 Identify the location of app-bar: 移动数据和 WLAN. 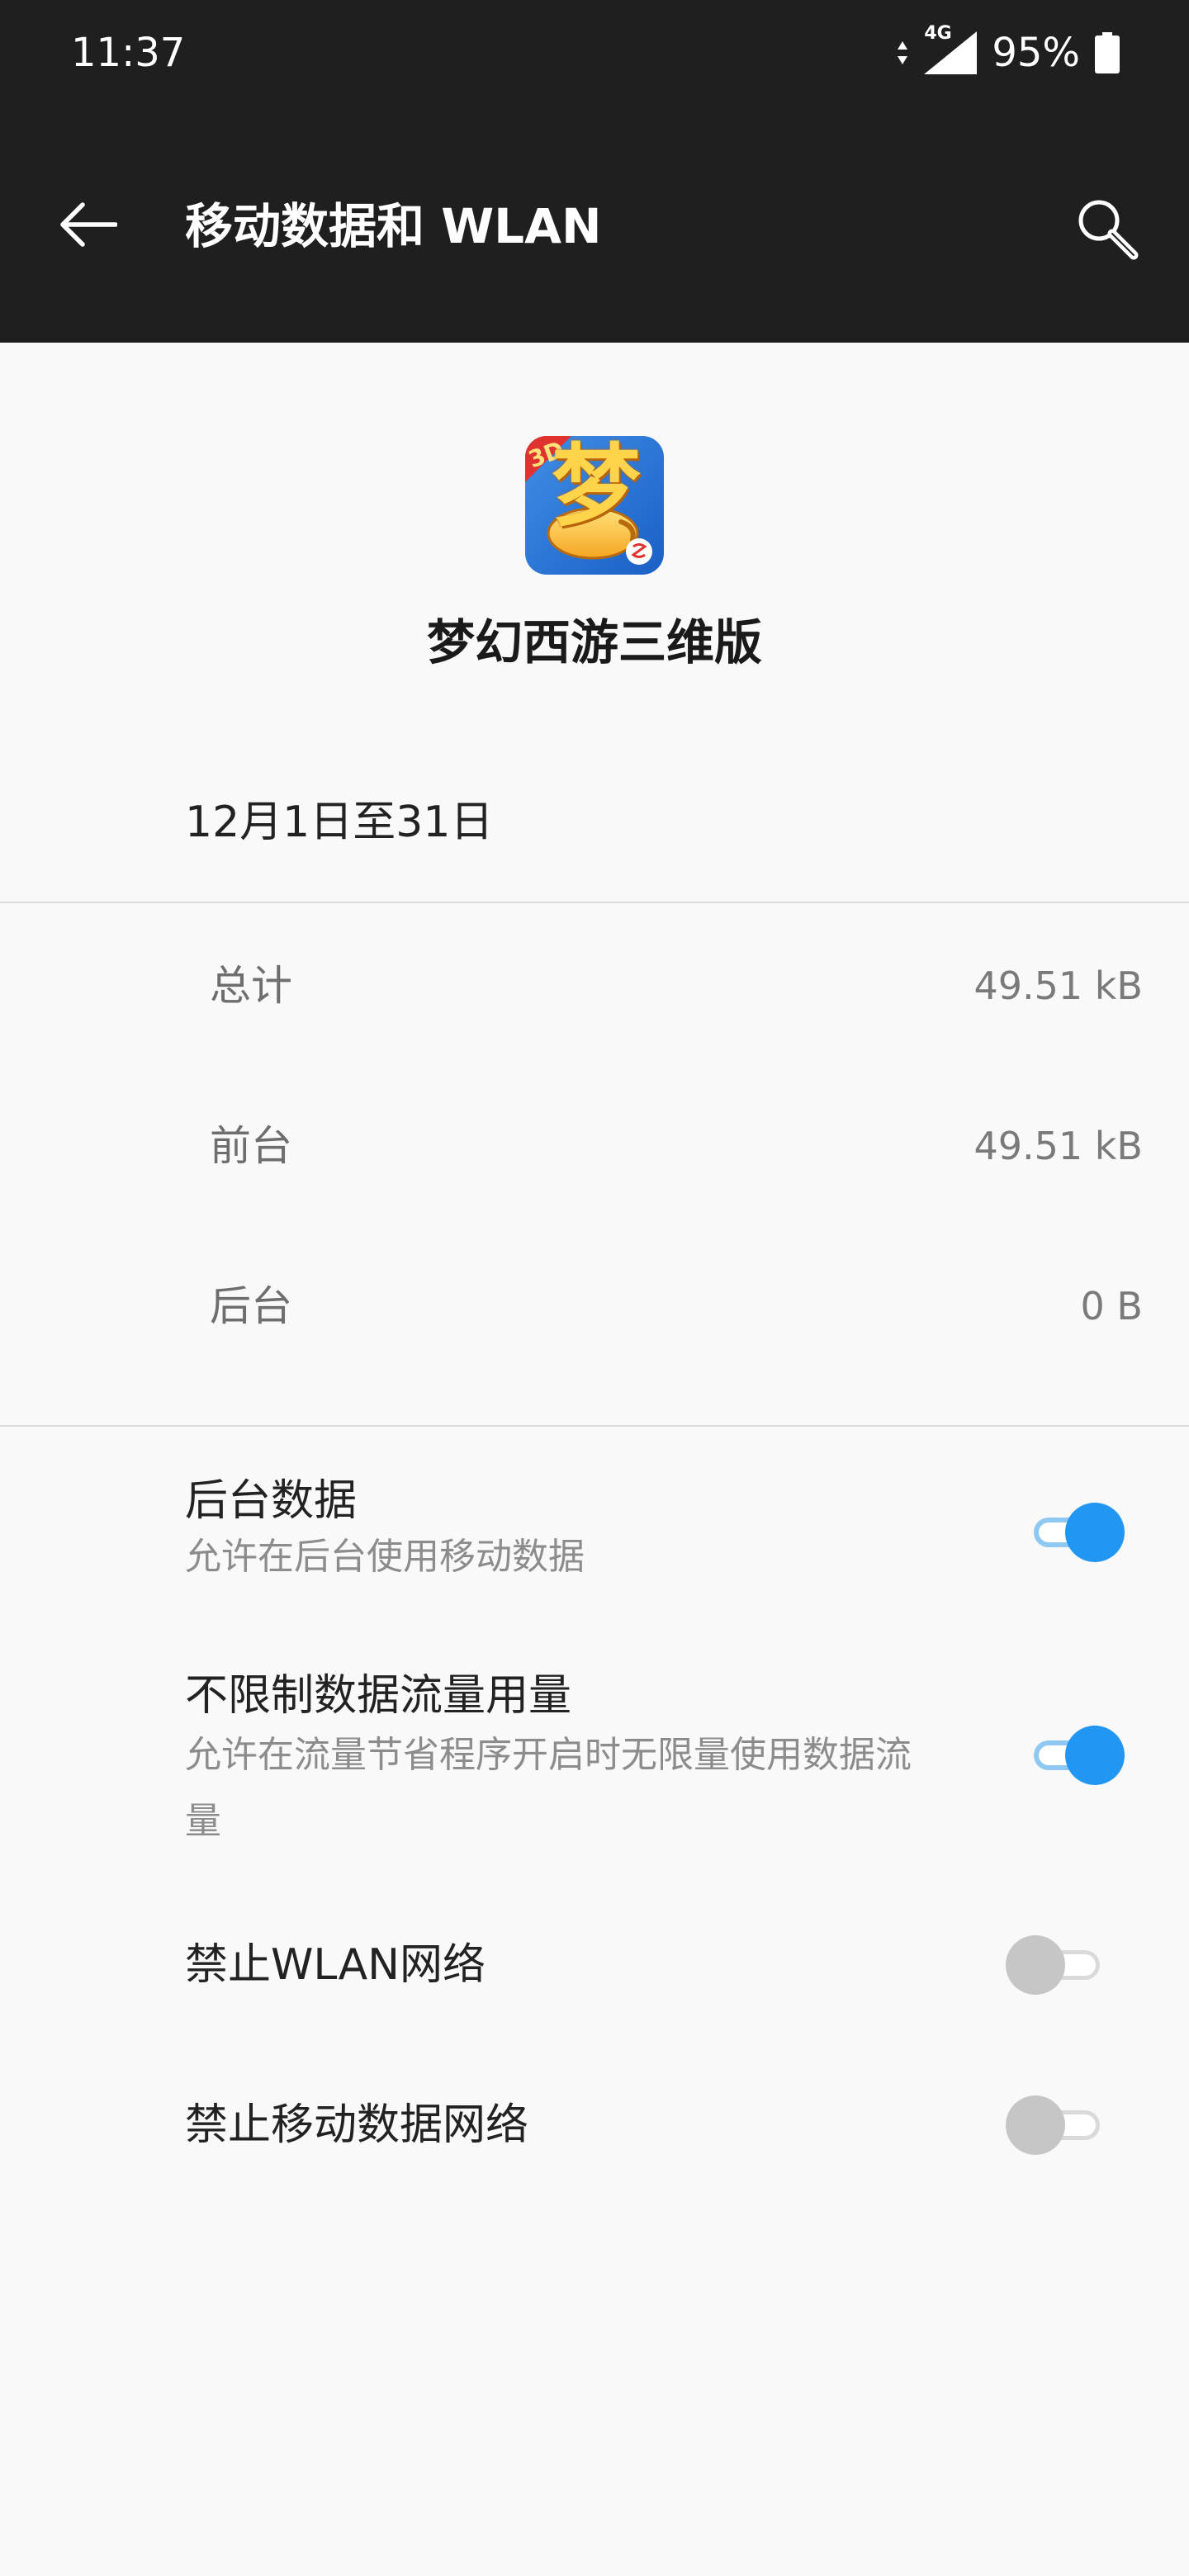
(594, 225).